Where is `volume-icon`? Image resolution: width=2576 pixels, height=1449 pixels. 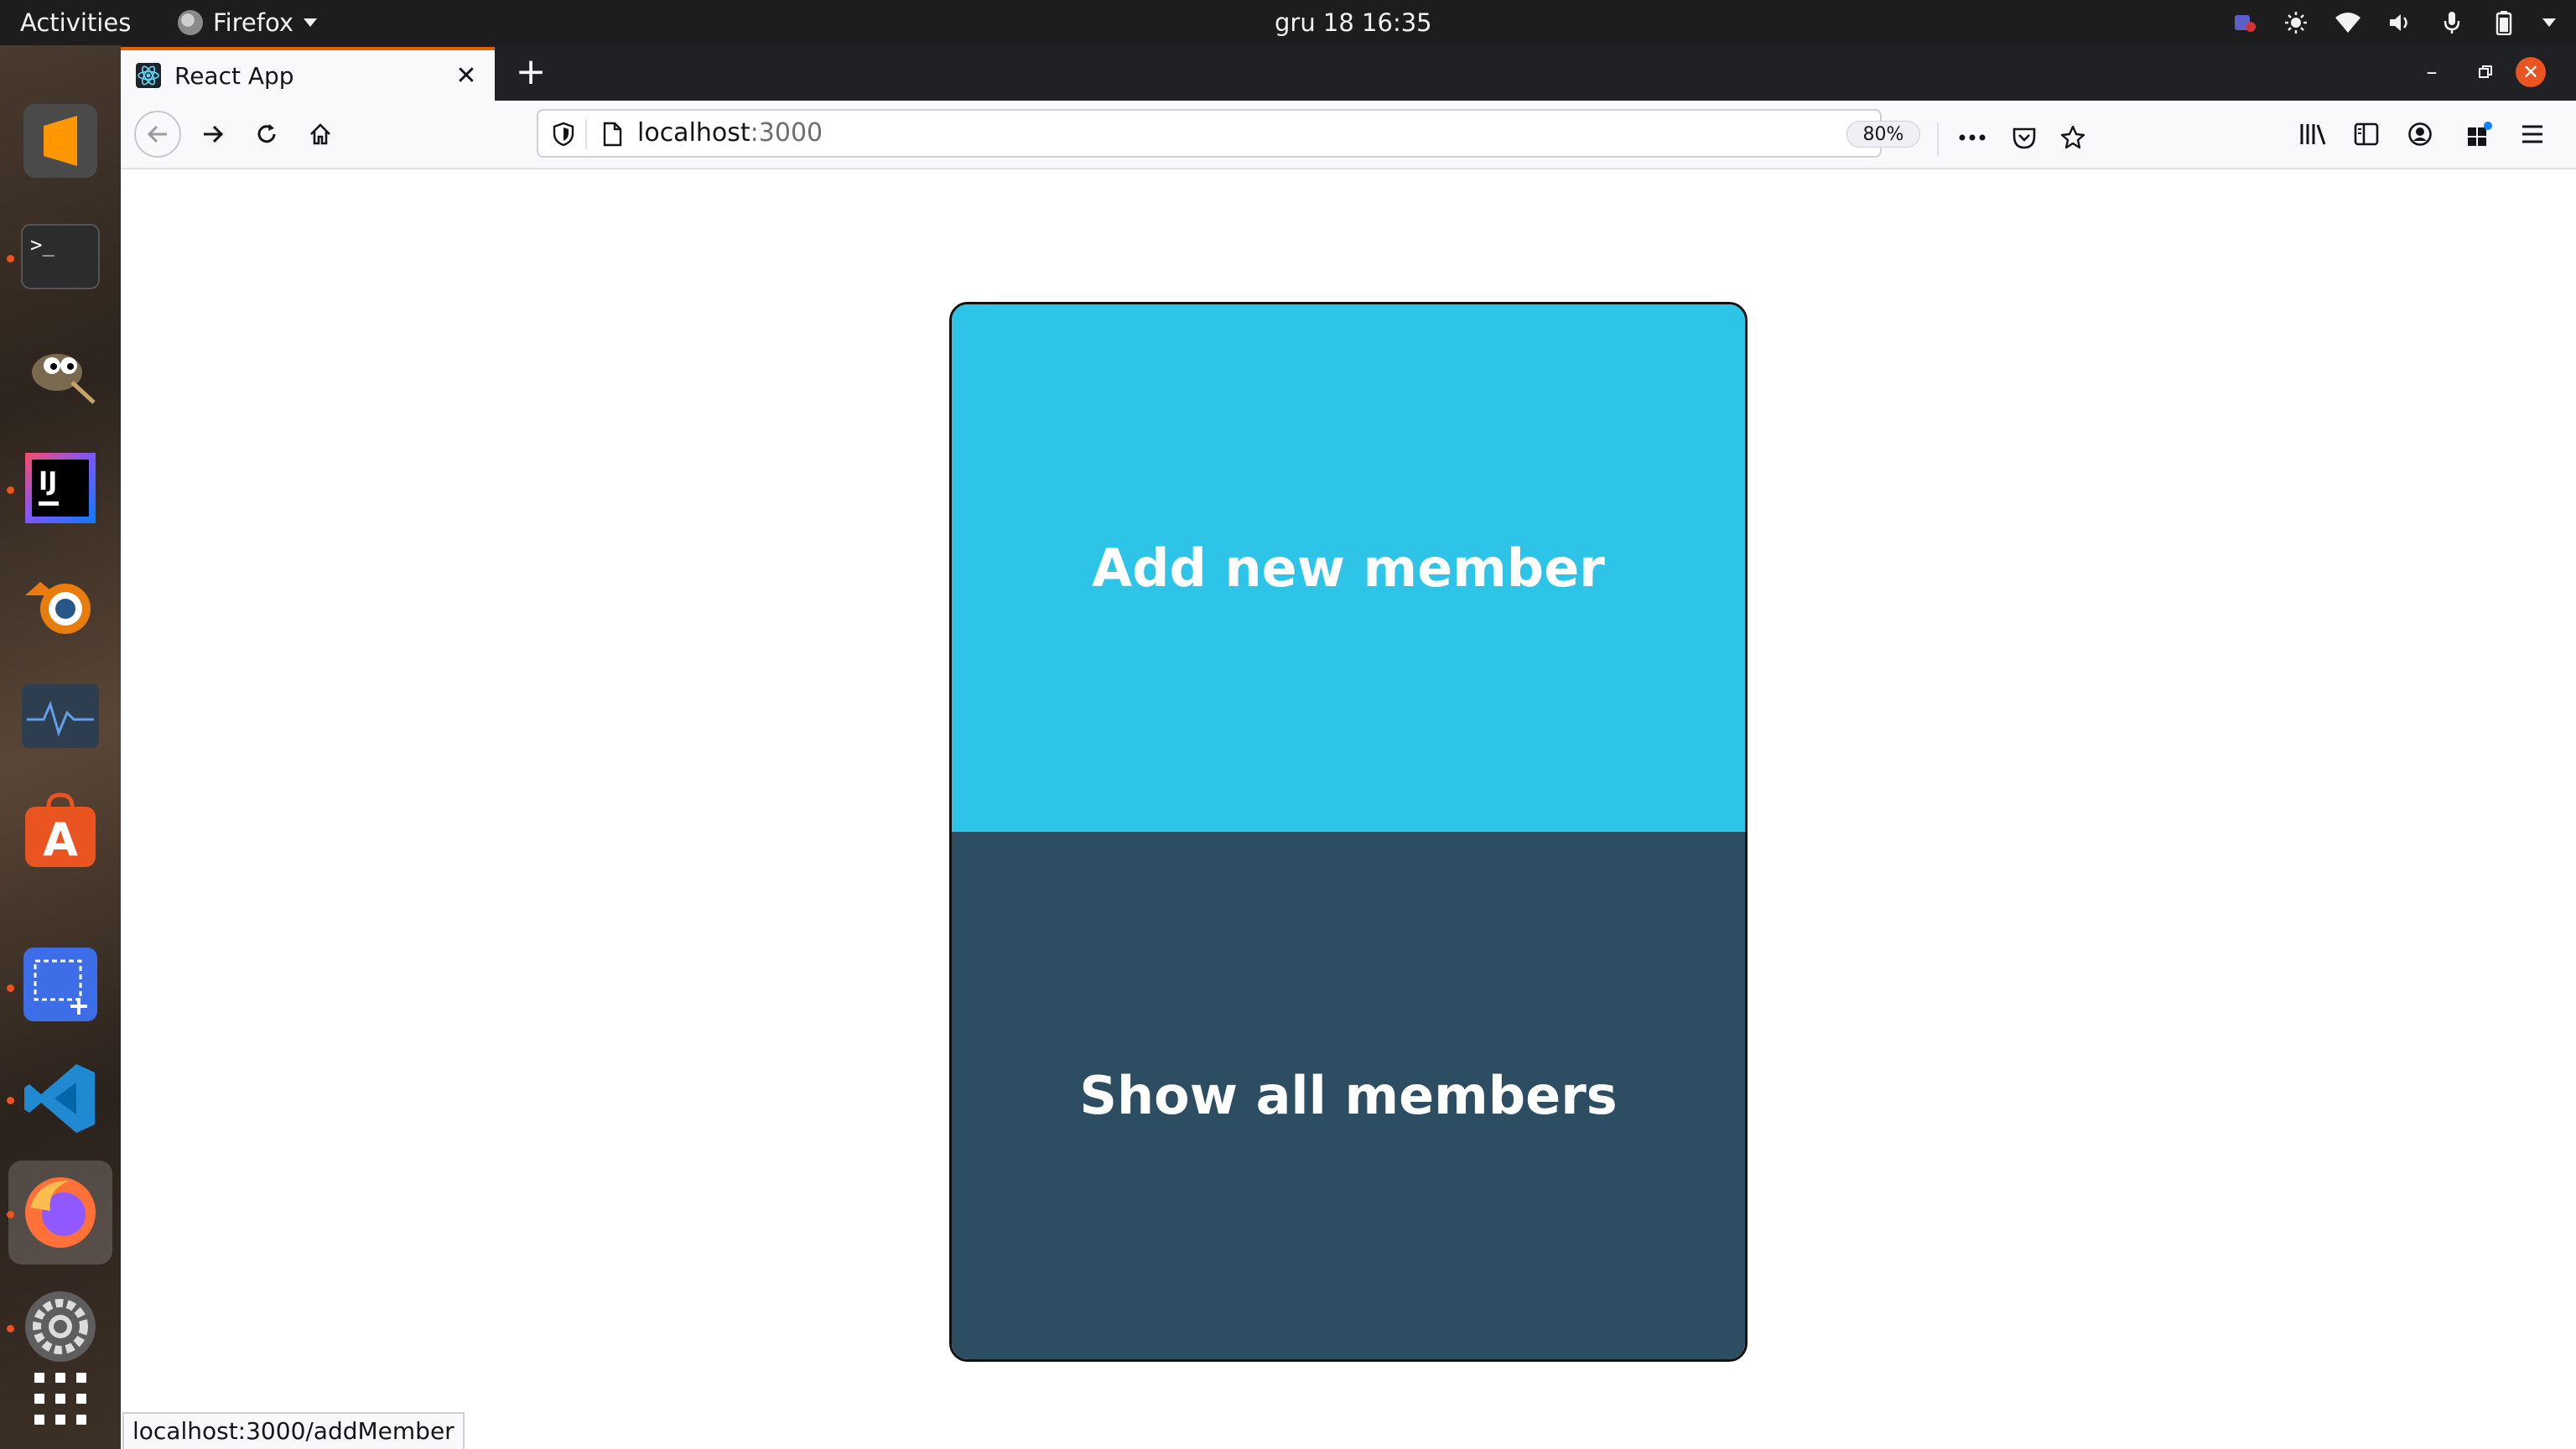
volume-icon is located at coordinates (2399, 22).